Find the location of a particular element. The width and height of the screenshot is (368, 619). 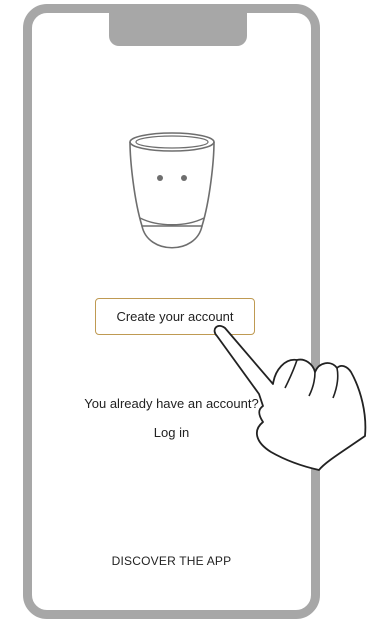

smart-device-icon is located at coordinates (172, 190).